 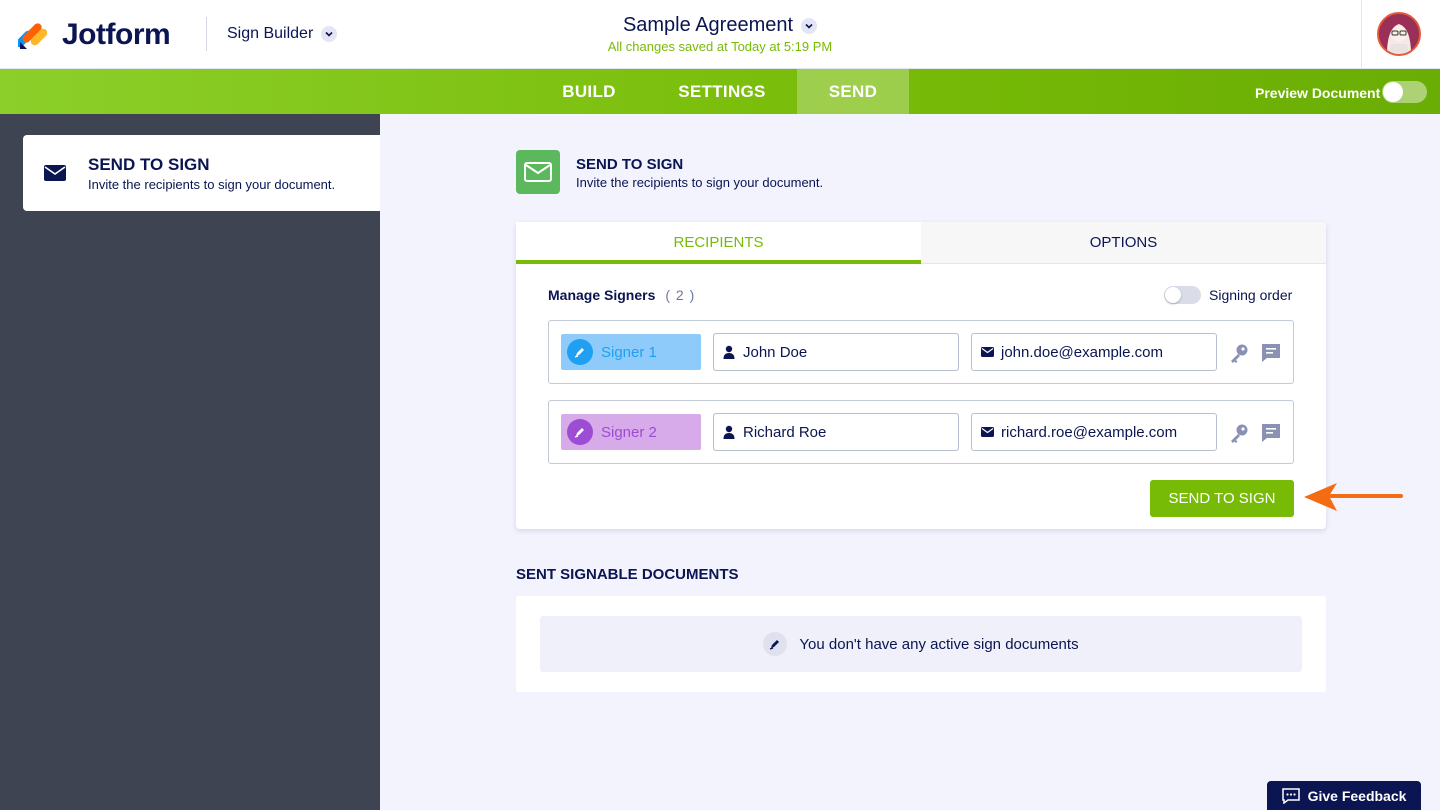 What do you see at coordinates (853, 91) in the screenshot?
I see `tab-send: SEND` at bounding box center [853, 91].